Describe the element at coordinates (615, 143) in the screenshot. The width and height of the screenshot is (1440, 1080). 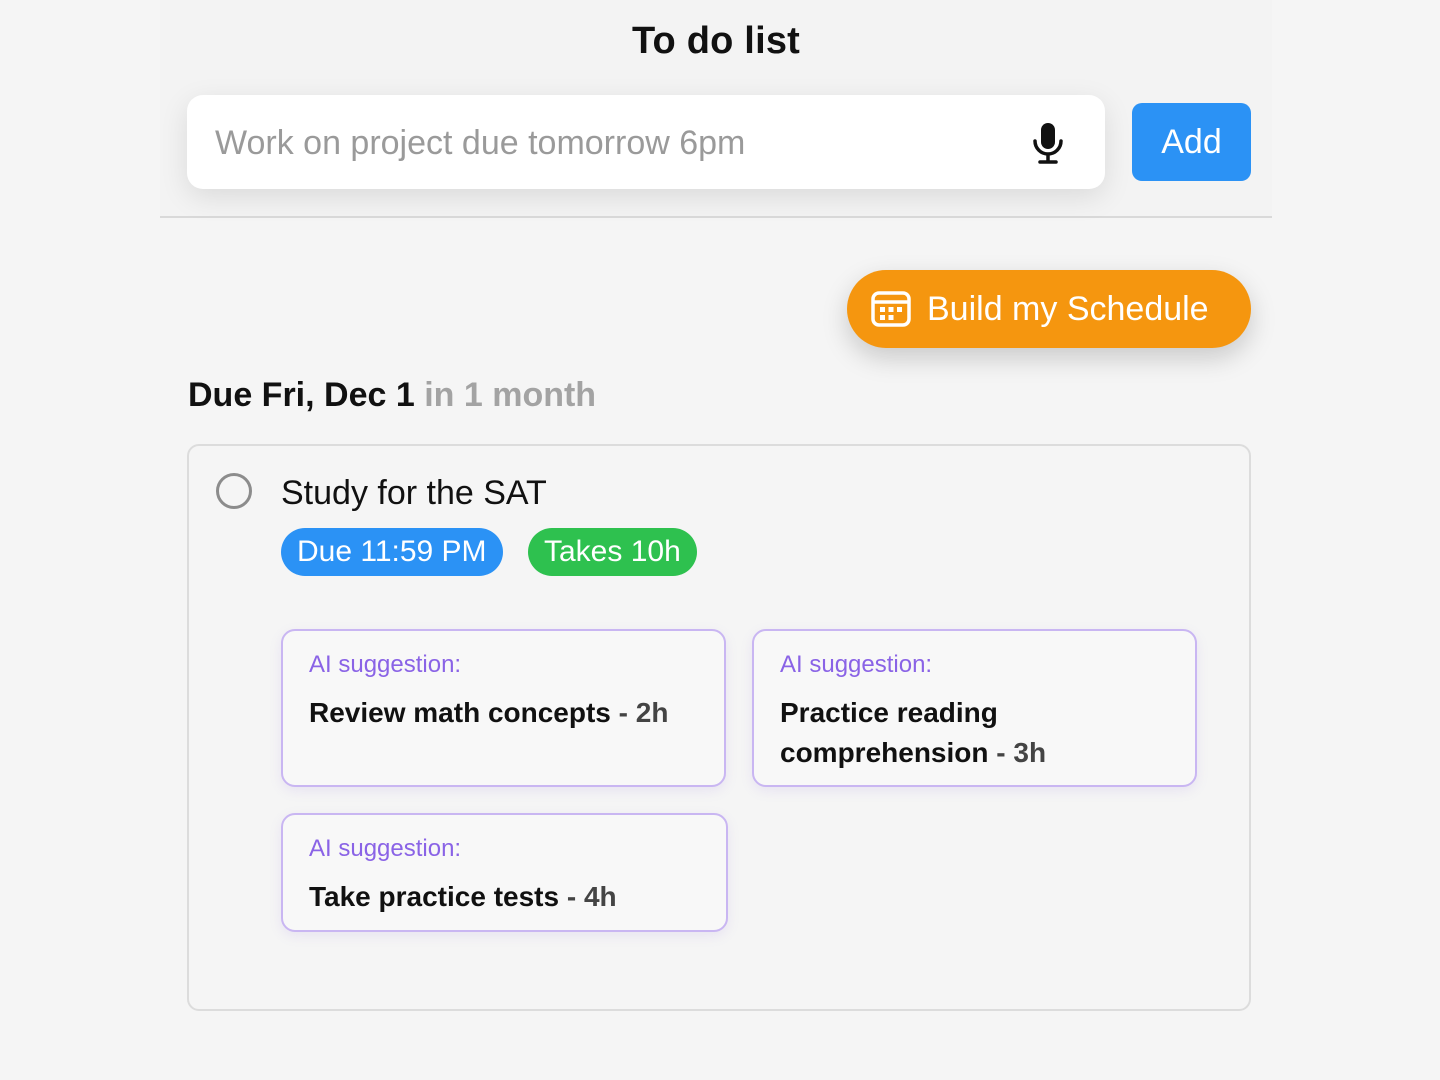
I see `task-input` at that location.